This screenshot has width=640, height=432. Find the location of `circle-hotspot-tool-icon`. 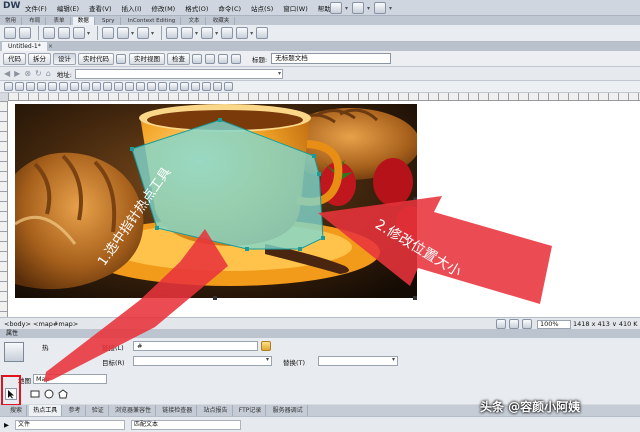

circle-hotspot-tool-icon is located at coordinates (49, 395).